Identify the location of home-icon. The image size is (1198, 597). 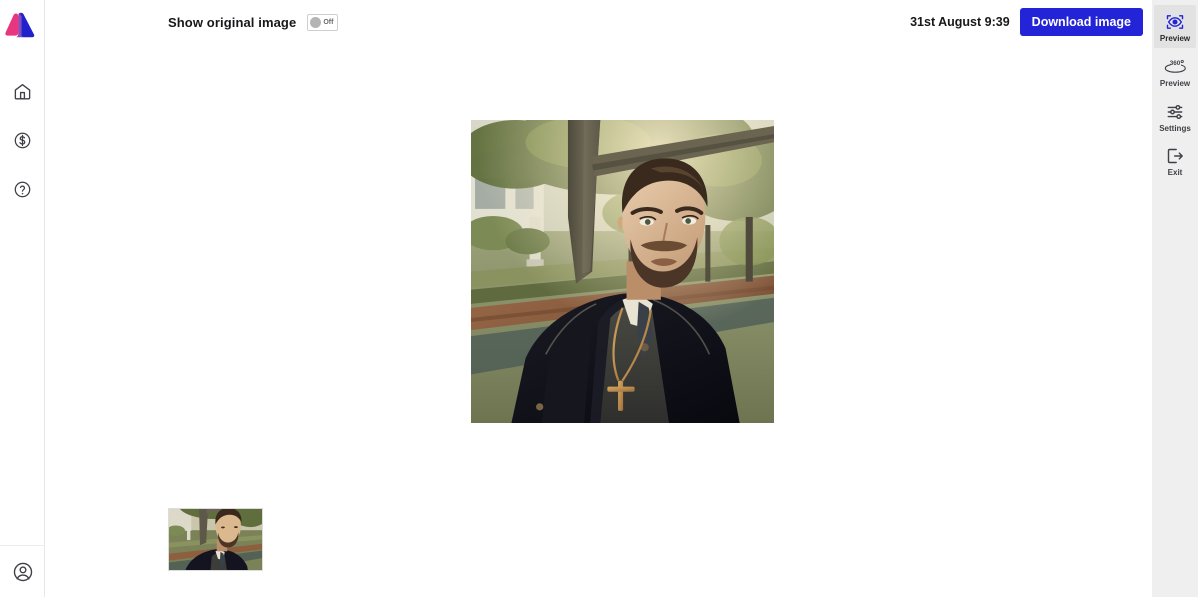
(22, 91).